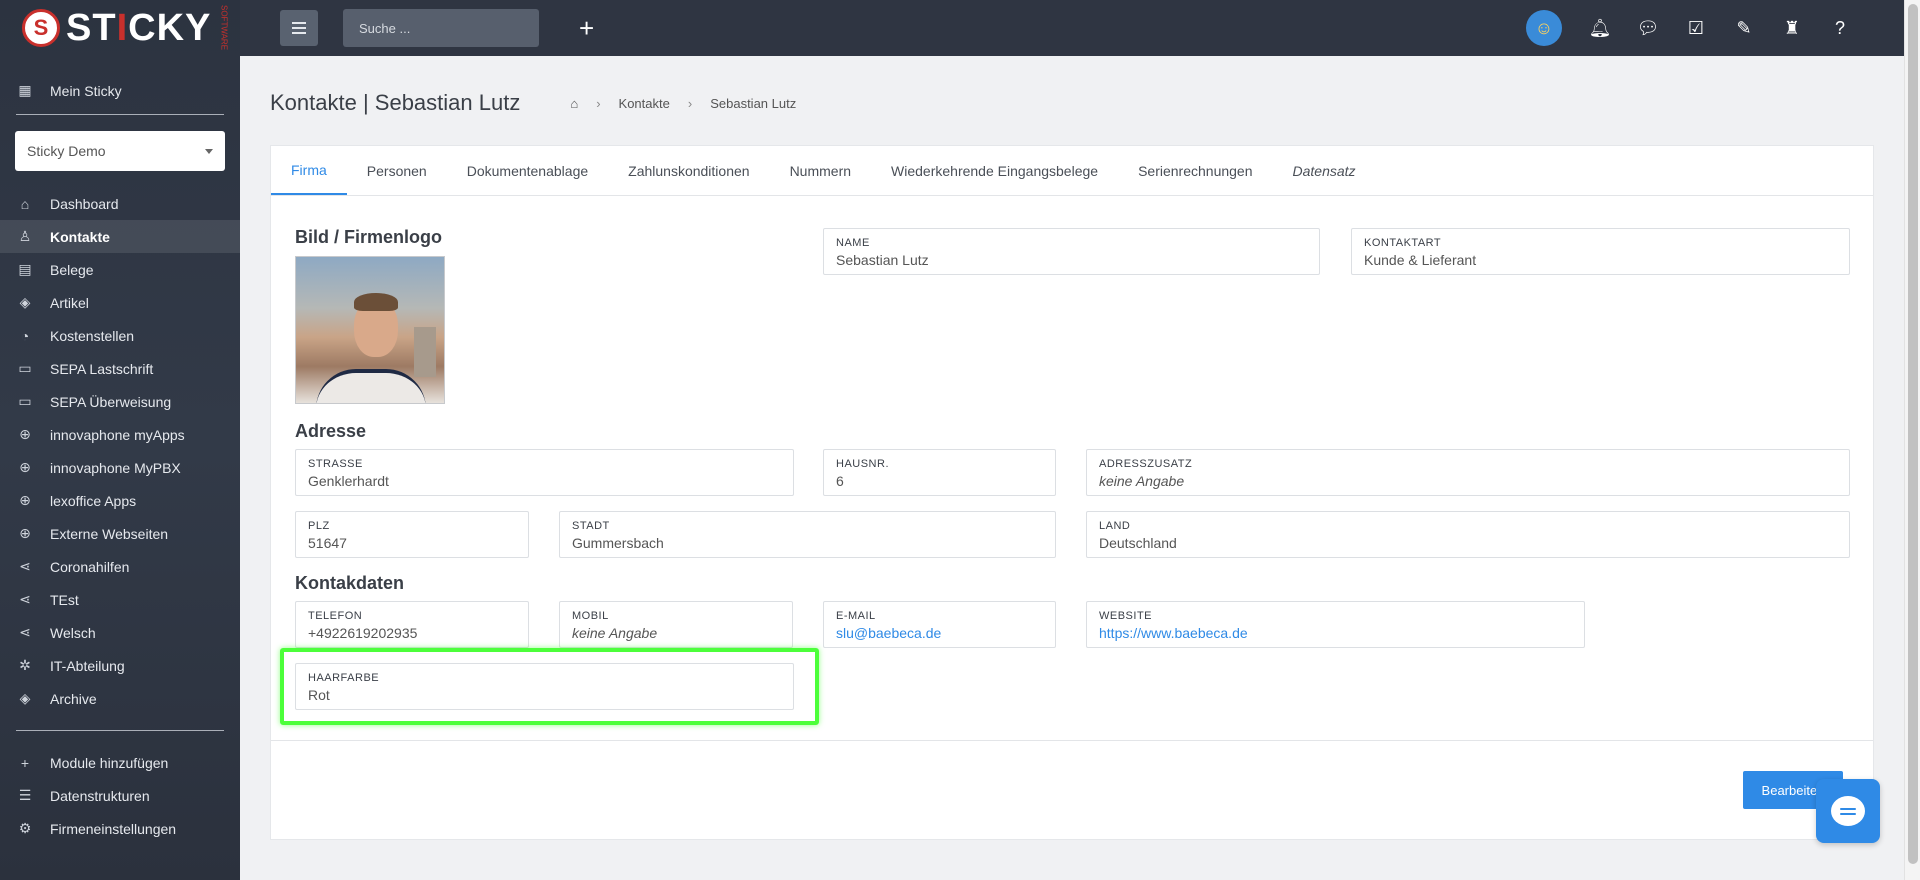 This screenshot has height=880, width=1920. What do you see at coordinates (1840, 28) in the screenshot?
I see `help-icon: ?` at bounding box center [1840, 28].